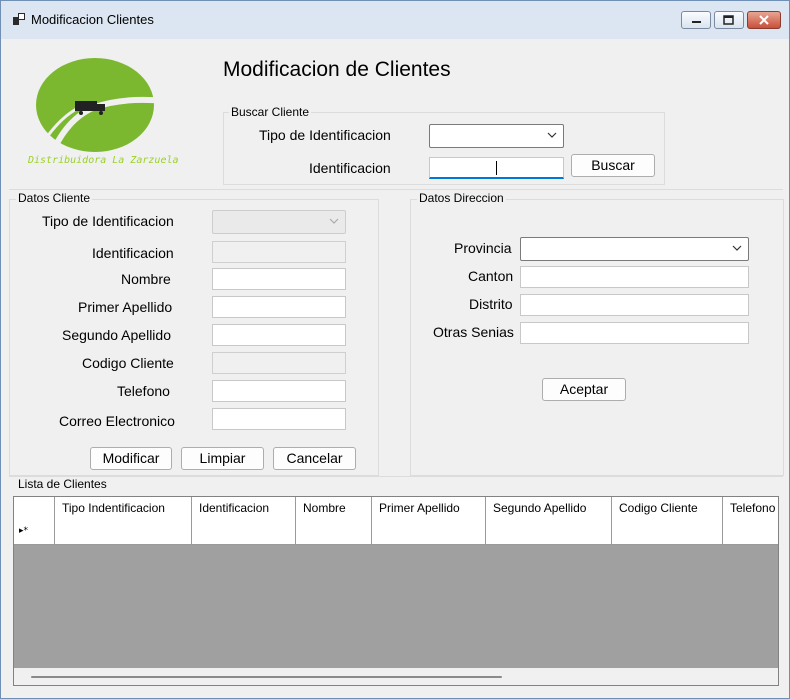 The width and height of the screenshot is (790, 699). I want to click on column-header: Codigo Cliente, so click(667, 508).